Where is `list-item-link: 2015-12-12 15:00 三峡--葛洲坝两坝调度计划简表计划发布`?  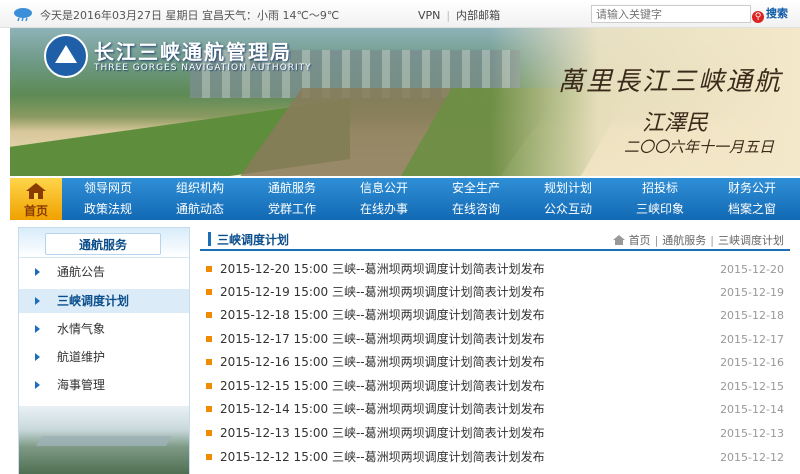
list-item-link: 2015-12-12 15:00 三峡--葛洲坝两坝调度计划简表计划发布 is located at coordinates (382, 457).